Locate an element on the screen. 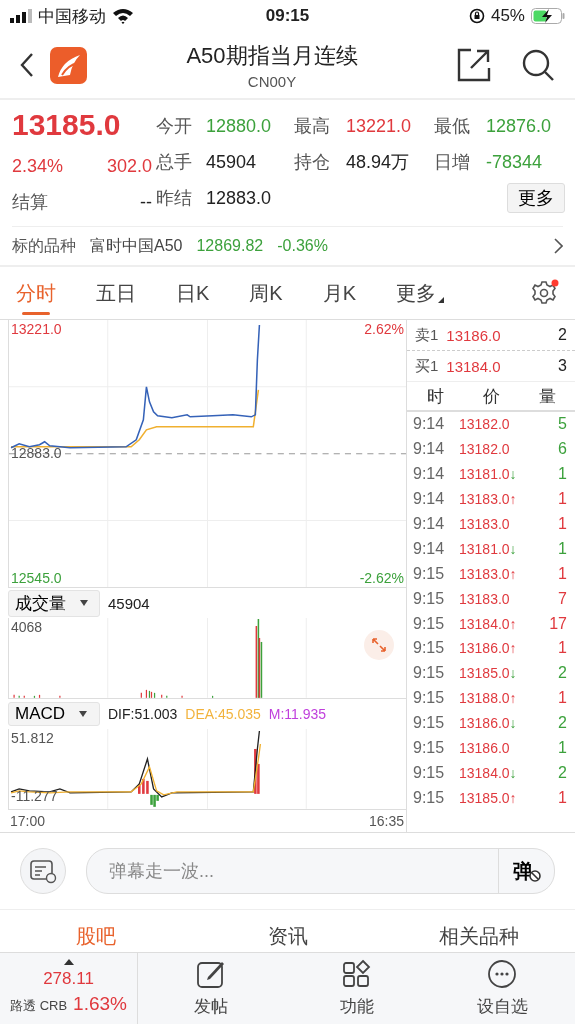 The width and height of the screenshot is (575, 1024). post-action: 发帖 is located at coordinates (211, 988).